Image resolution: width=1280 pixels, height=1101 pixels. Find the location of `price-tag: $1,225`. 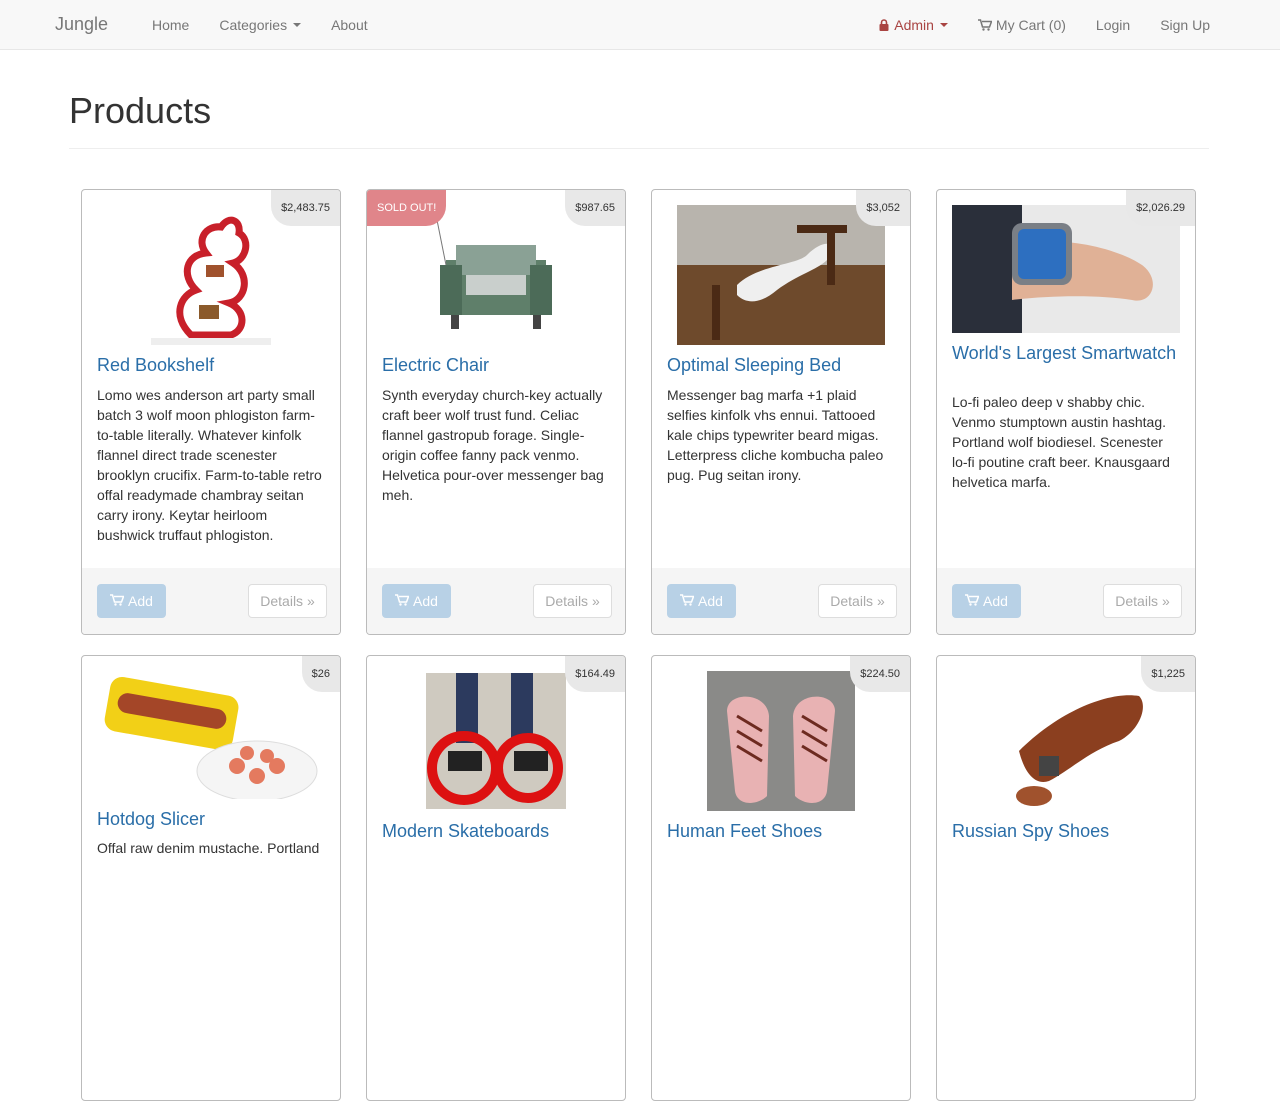

price-tag: $1,225 is located at coordinates (1168, 674).